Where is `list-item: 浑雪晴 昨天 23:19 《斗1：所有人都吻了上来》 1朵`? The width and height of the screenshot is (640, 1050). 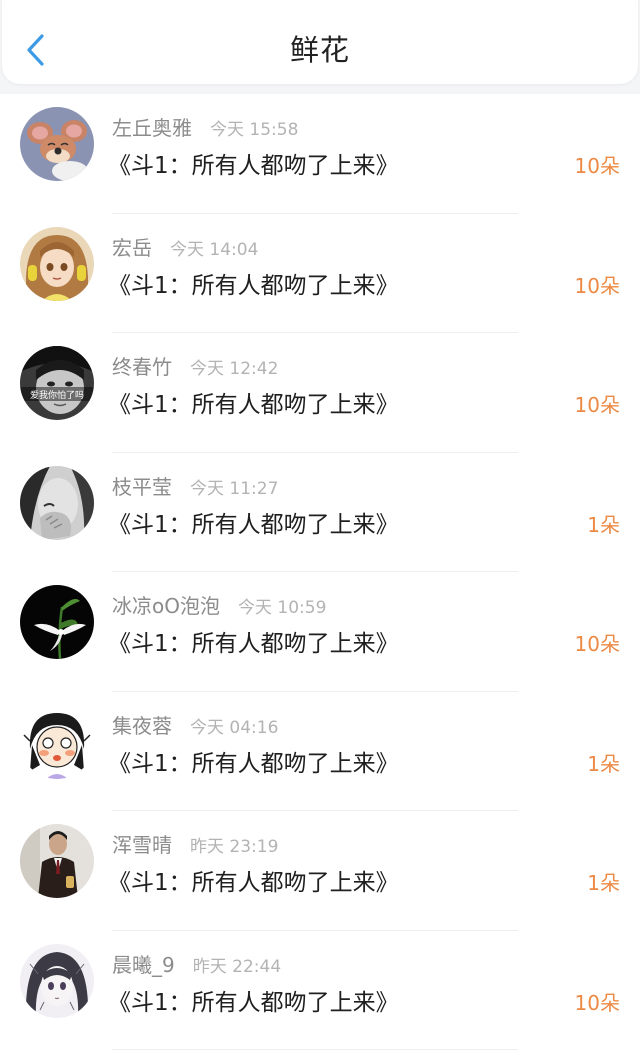 list-item: 浑雪晴 昨天 23:19 《斗1：所有人都吻了上来》 1朵 is located at coordinates (320, 871).